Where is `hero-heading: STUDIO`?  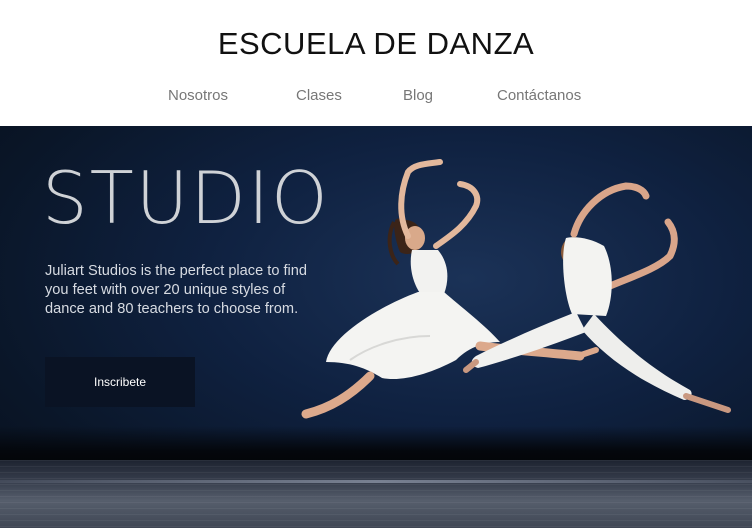
hero-heading: STUDIO is located at coordinates (186, 198).